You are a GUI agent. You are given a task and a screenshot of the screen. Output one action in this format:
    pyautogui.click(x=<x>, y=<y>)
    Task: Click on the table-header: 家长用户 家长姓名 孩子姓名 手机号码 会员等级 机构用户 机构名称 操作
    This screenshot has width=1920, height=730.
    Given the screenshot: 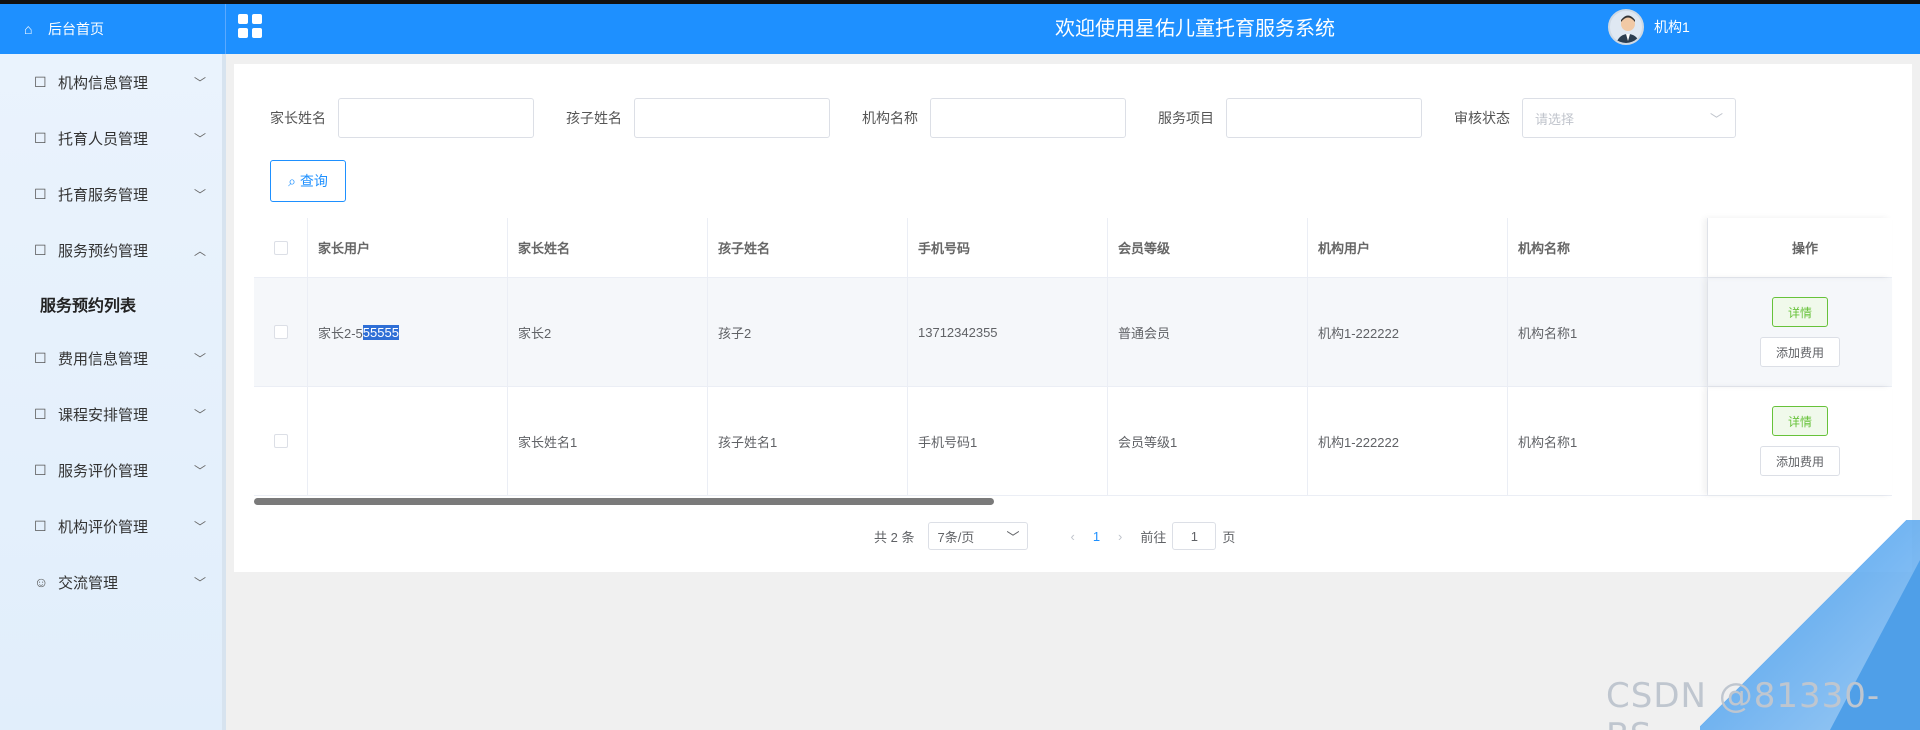 What is the action you would take?
    pyautogui.click(x=1073, y=248)
    